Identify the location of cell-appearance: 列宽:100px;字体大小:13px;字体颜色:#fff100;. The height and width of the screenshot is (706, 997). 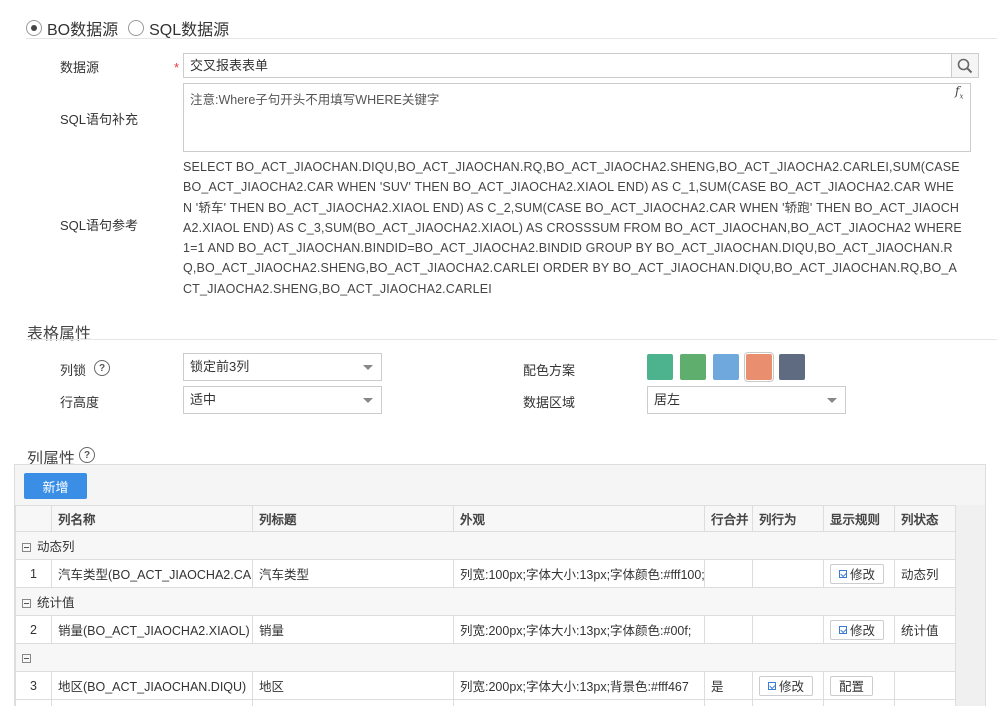
(579, 573).